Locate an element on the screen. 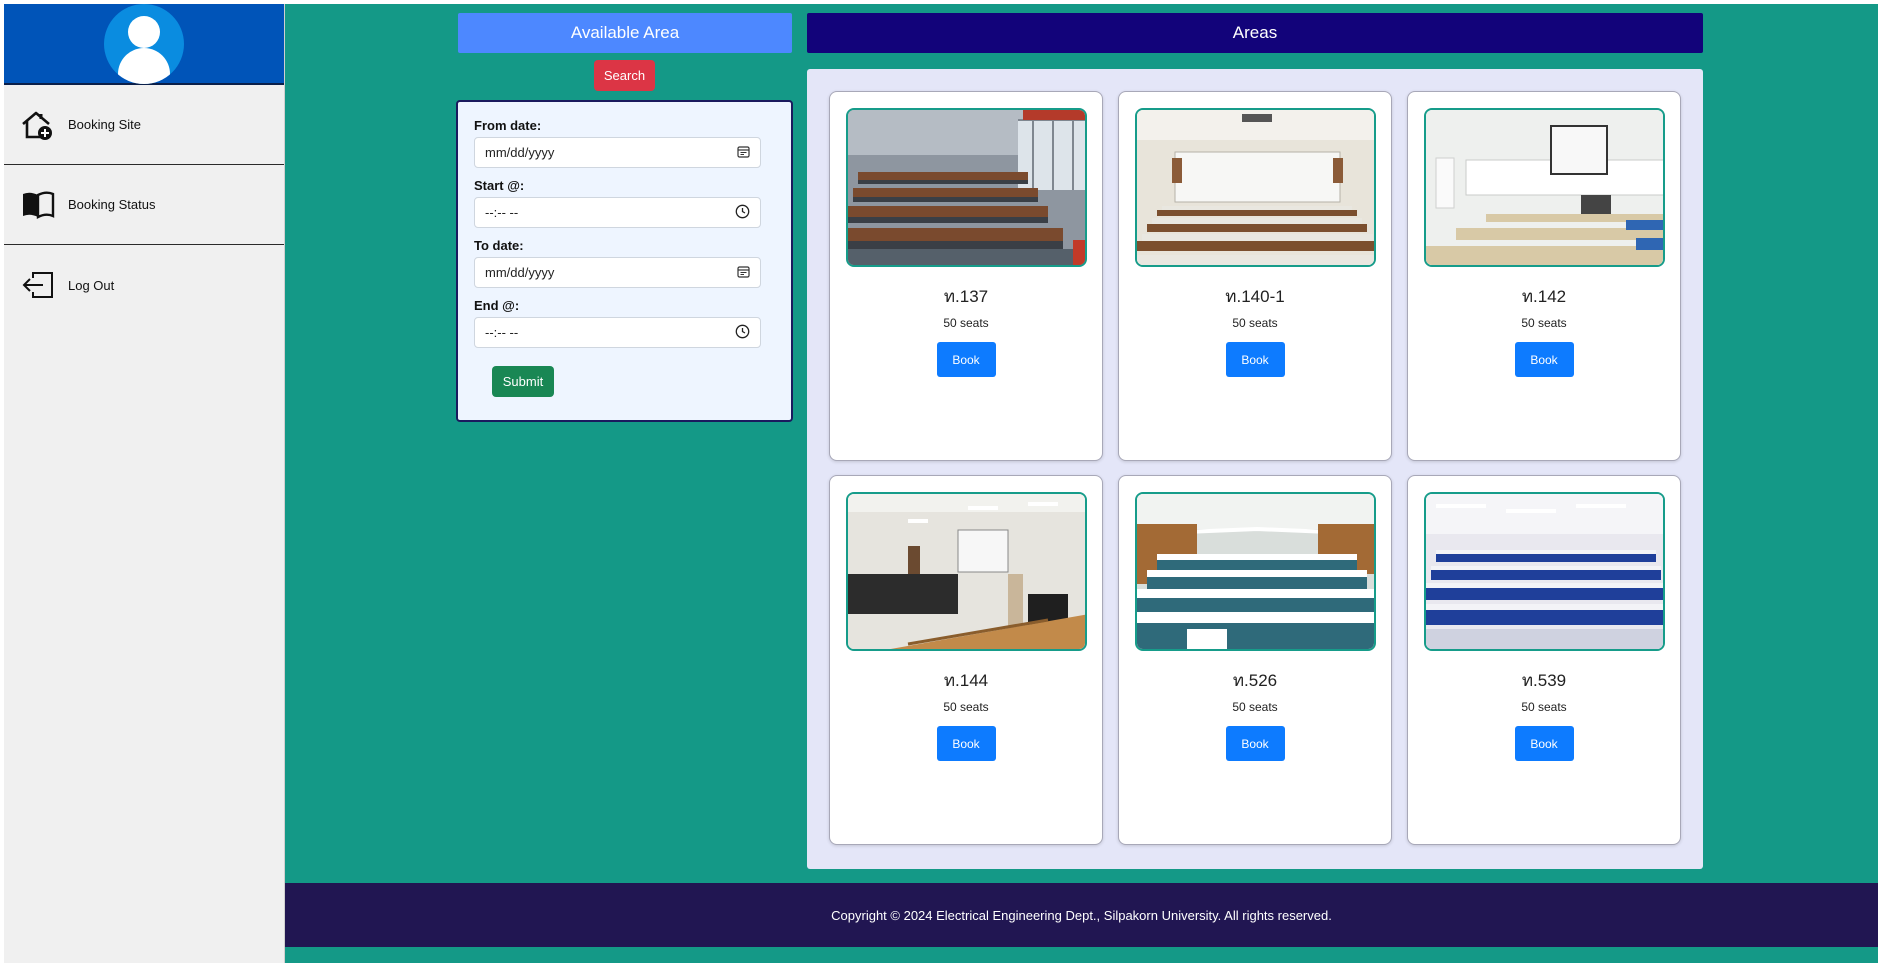  sidebar: Booking Site Booking Status Log Out is located at coordinates (144, 483).